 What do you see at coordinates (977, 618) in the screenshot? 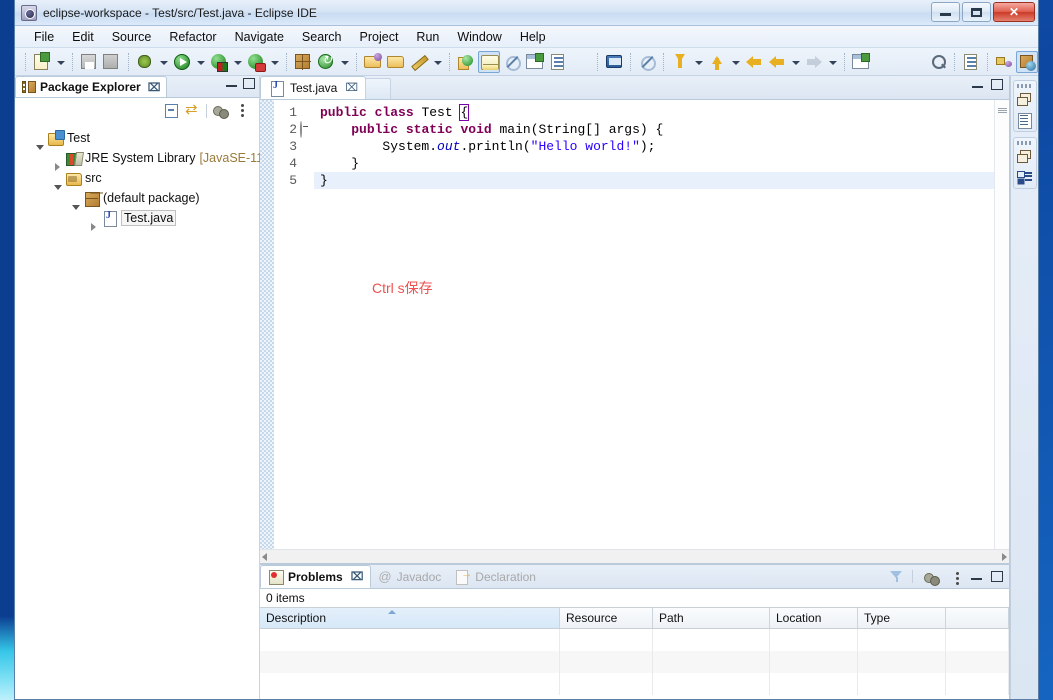
I see `column-header-blank` at bounding box center [977, 618].